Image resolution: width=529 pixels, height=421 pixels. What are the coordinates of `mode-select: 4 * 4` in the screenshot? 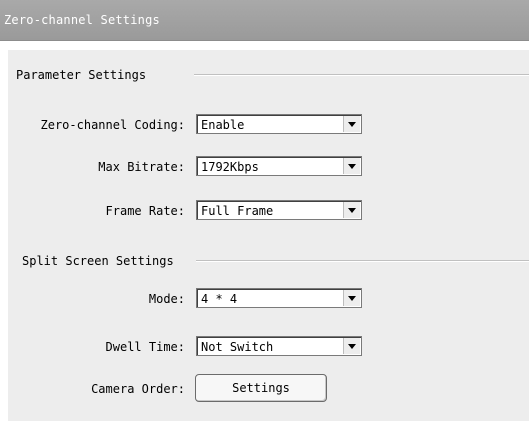 It's located at (279, 298).